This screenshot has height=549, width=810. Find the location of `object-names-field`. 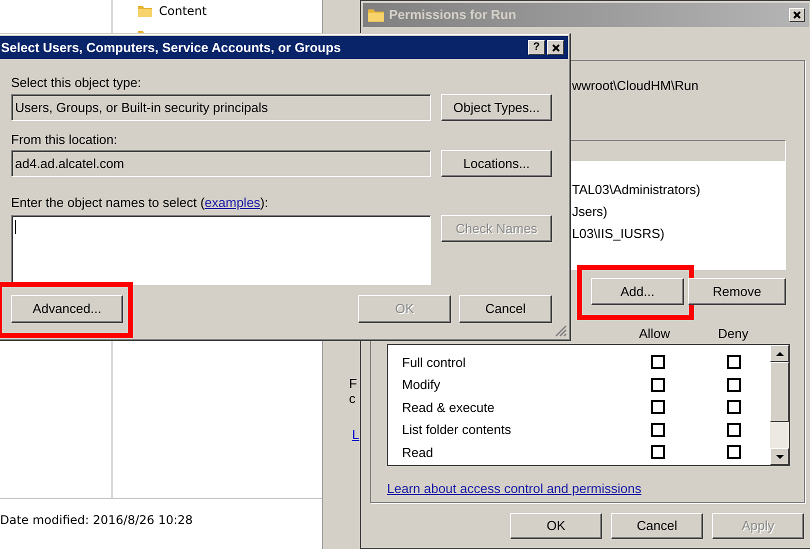

object-names-field is located at coordinates (221, 250).